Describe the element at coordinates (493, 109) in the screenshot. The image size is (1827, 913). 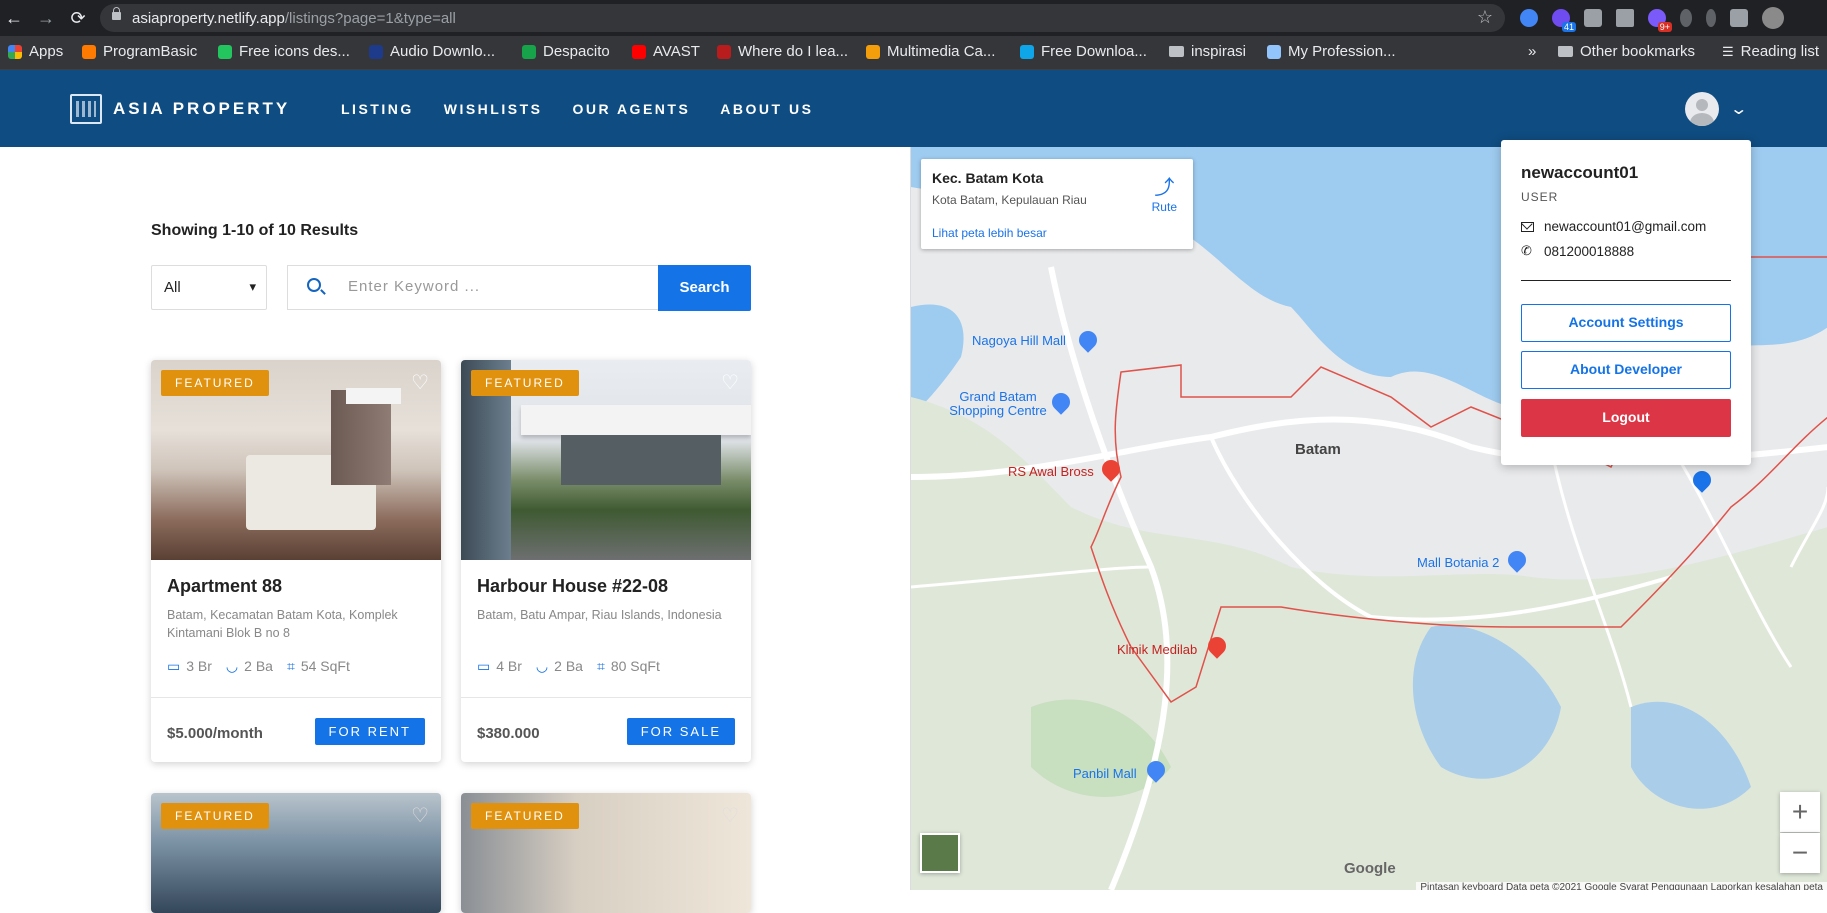
I see `nav-wishlists: WISHLISTS` at that location.